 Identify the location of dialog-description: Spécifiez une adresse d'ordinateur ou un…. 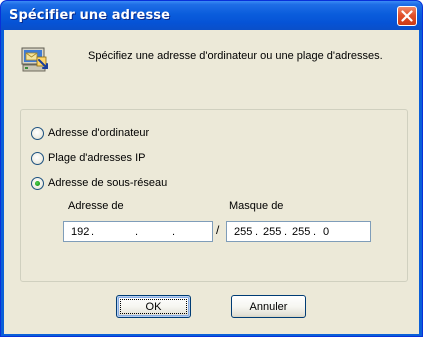
(235, 56).